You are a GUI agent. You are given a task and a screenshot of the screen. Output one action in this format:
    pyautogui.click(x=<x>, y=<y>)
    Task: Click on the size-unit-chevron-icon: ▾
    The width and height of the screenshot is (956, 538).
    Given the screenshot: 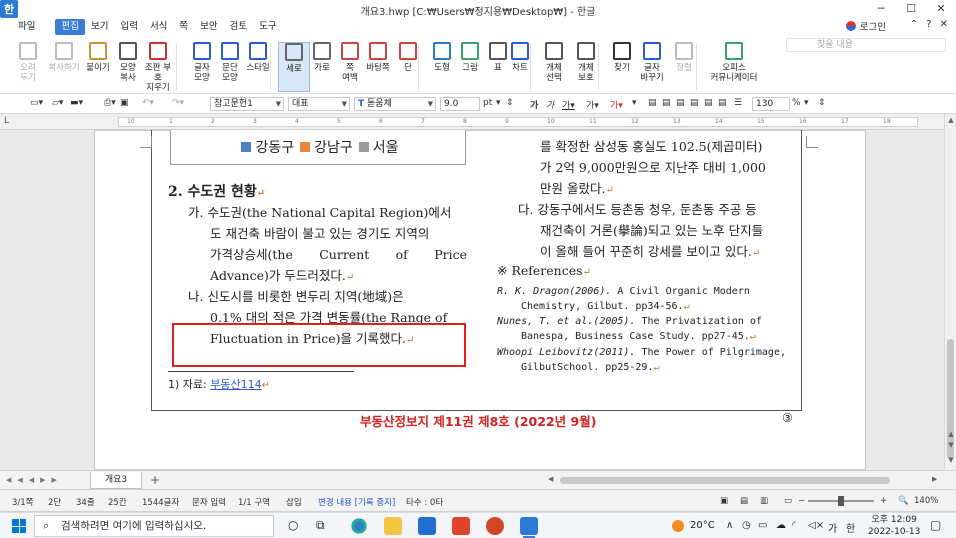 What is the action you would take?
    pyautogui.click(x=498, y=103)
    